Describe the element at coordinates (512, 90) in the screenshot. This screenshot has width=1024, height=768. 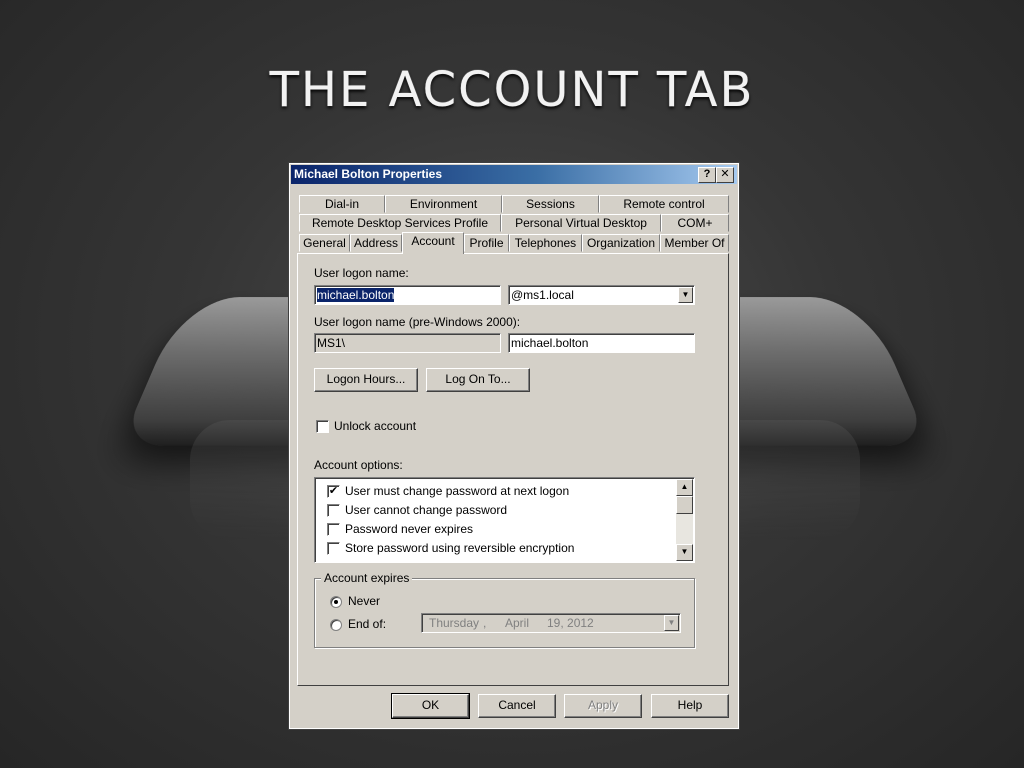
I see `slide-title: THE ACCOUNT TAB` at that location.